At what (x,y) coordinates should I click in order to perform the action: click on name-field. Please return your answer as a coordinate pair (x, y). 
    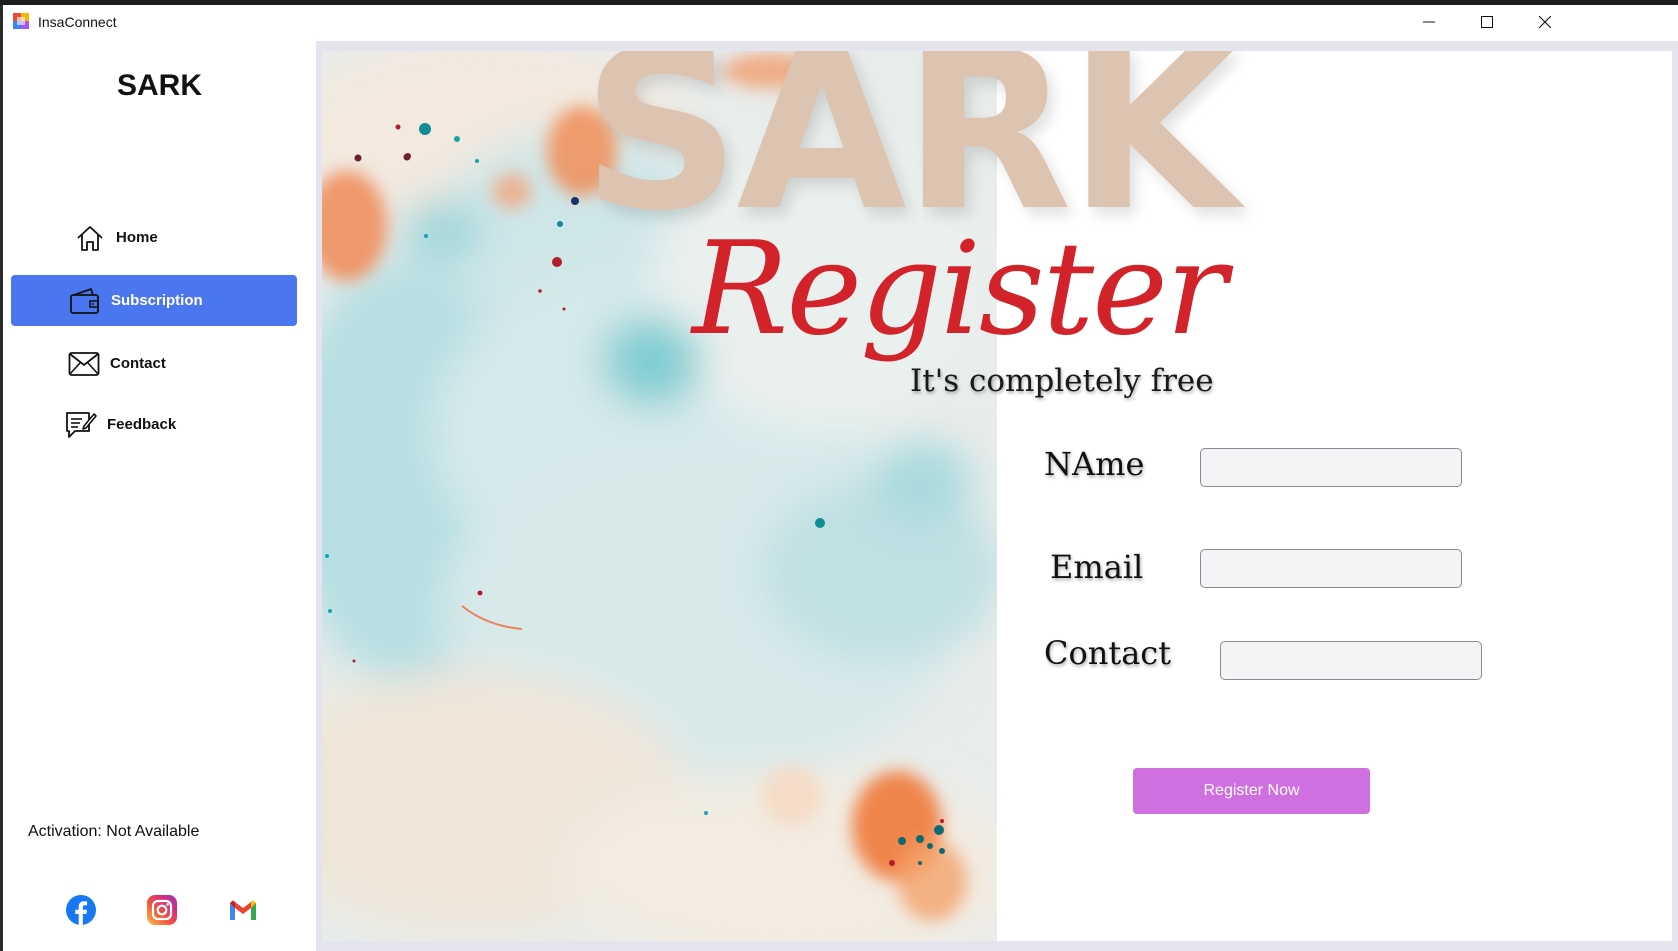
    Looking at the image, I should click on (1331, 467).